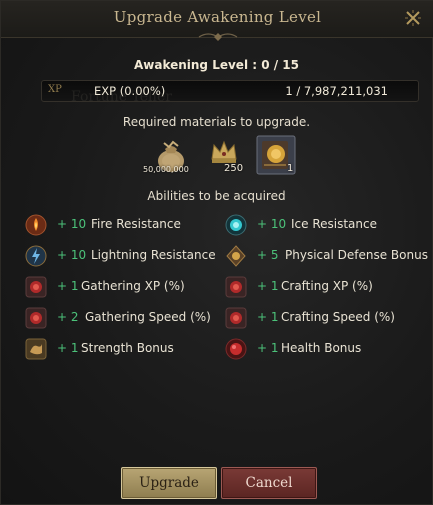 Image resolution: width=433 pixels, height=505 pixels. What do you see at coordinates (236, 349) in the screenshot?
I see `health-bonus-icon` at bounding box center [236, 349].